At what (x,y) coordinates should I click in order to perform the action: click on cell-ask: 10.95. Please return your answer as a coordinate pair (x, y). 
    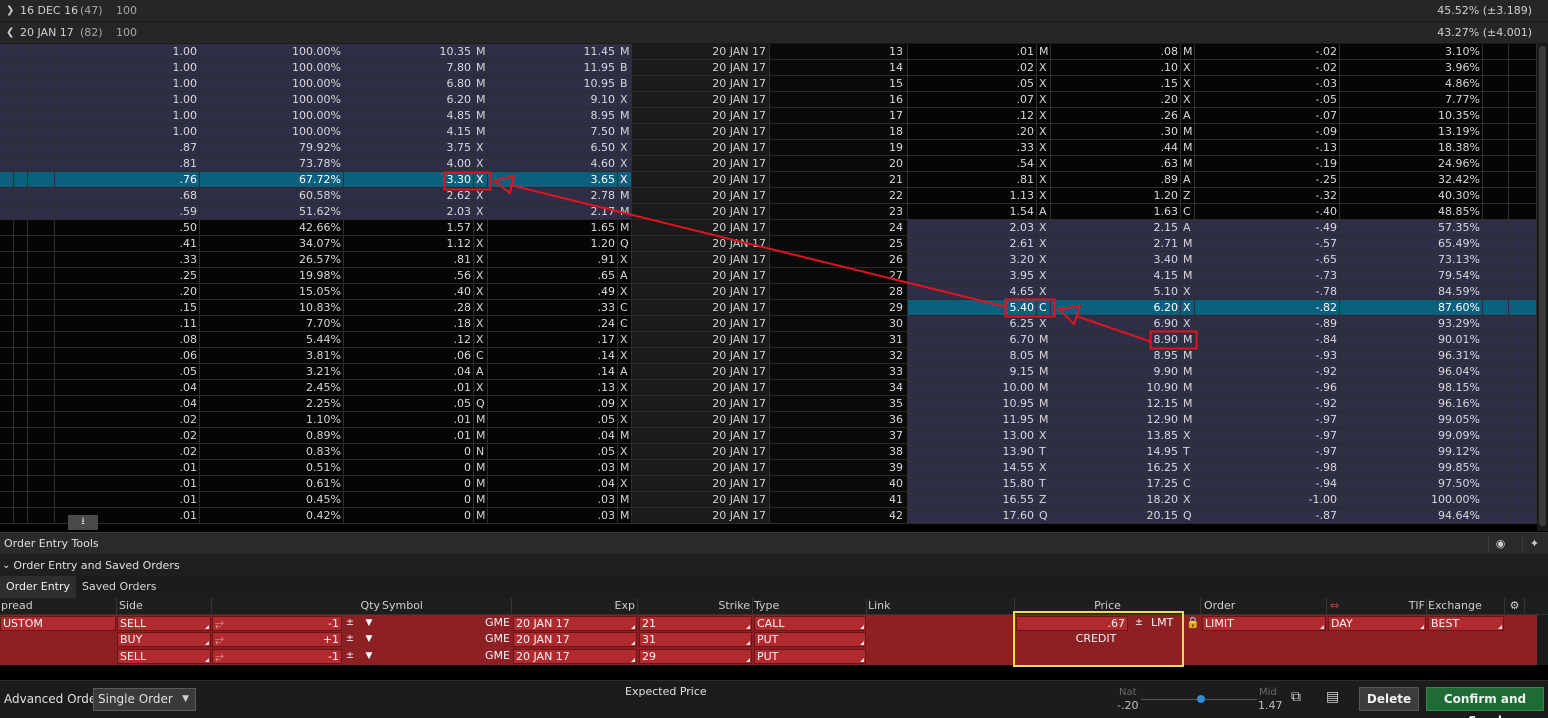
    Looking at the image, I should click on (553, 84).